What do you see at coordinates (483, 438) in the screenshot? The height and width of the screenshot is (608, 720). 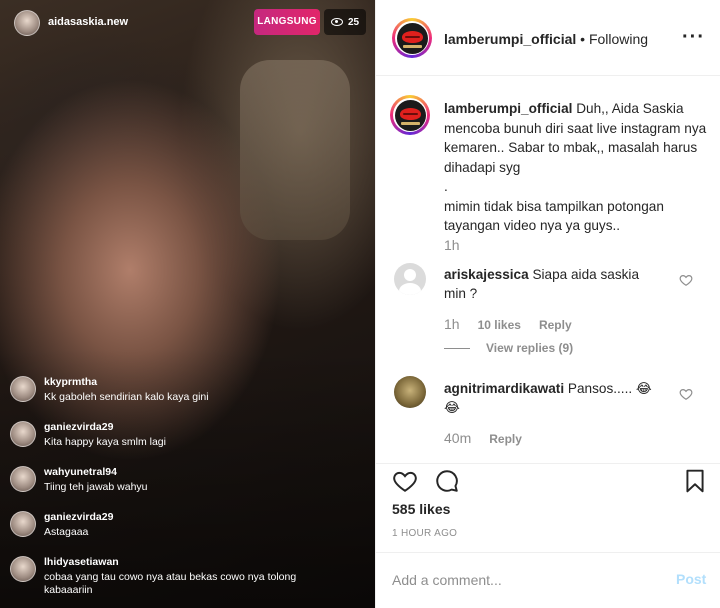 I see `comment-meta: 40m Reply` at bounding box center [483, 438].